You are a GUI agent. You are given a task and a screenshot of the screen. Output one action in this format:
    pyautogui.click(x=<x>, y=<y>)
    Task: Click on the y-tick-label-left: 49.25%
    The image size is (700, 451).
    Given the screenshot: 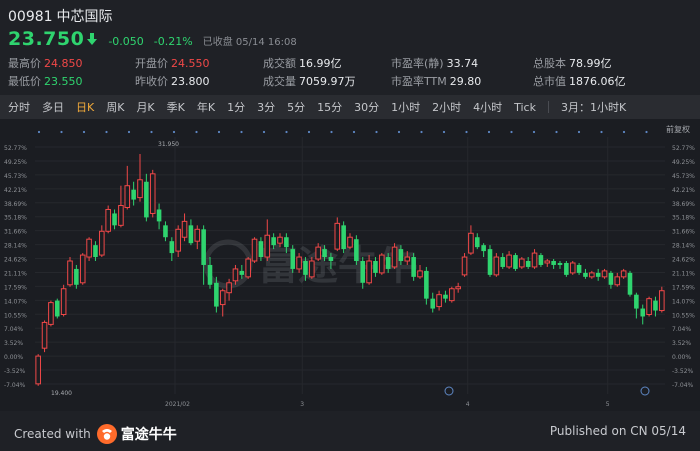 What is the action you would take?
    pyautogui.click(x=15, y=162)
    